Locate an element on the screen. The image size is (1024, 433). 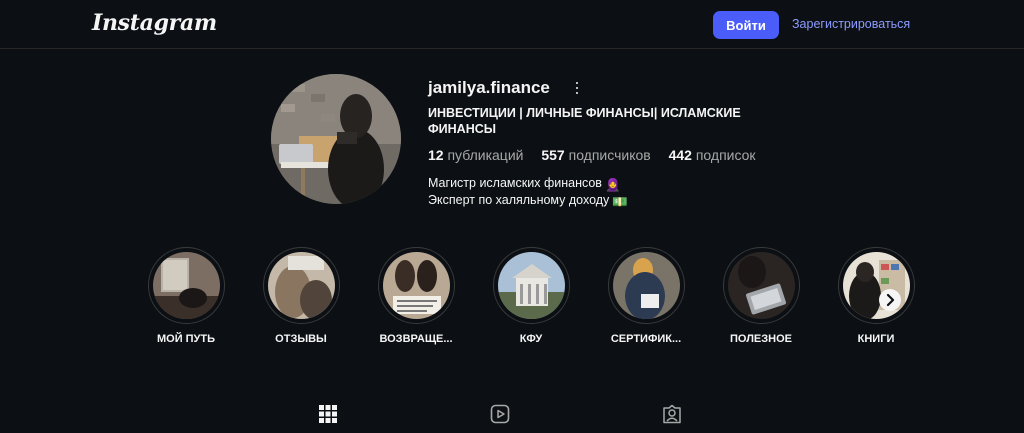
chevron-right-icon is located at coordinates (890, 300).